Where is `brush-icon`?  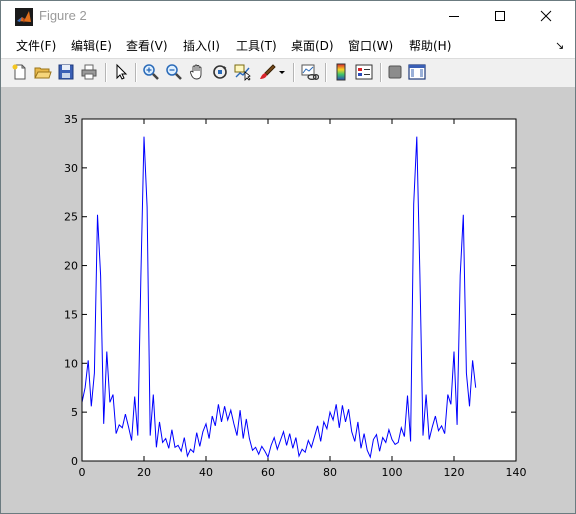 brush-icon is located at coordinates (268, 71).